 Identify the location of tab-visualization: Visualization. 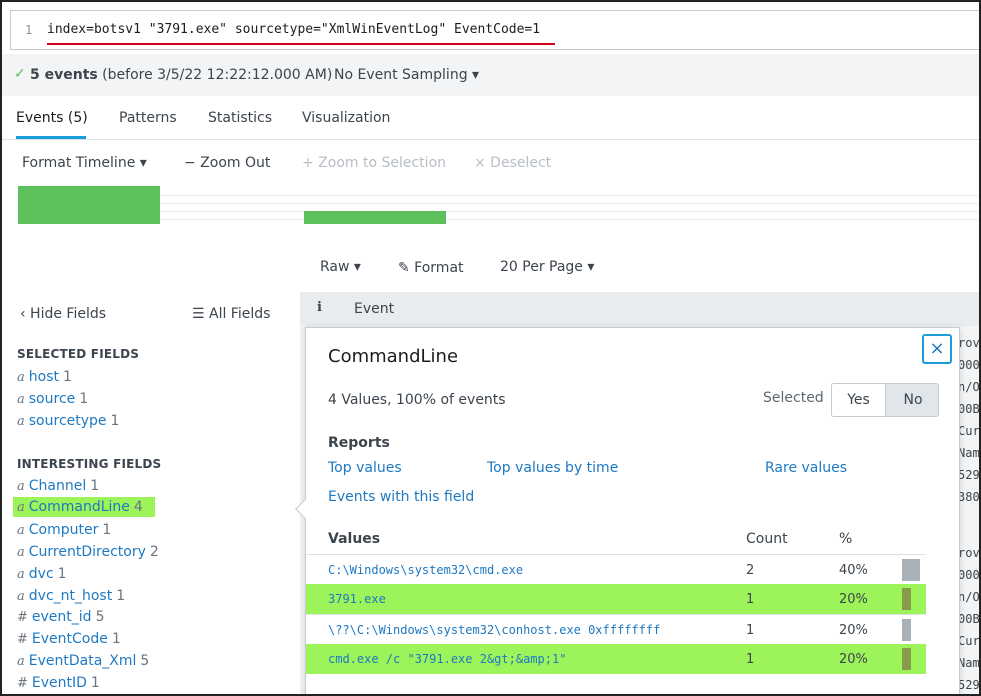
(346, 118).